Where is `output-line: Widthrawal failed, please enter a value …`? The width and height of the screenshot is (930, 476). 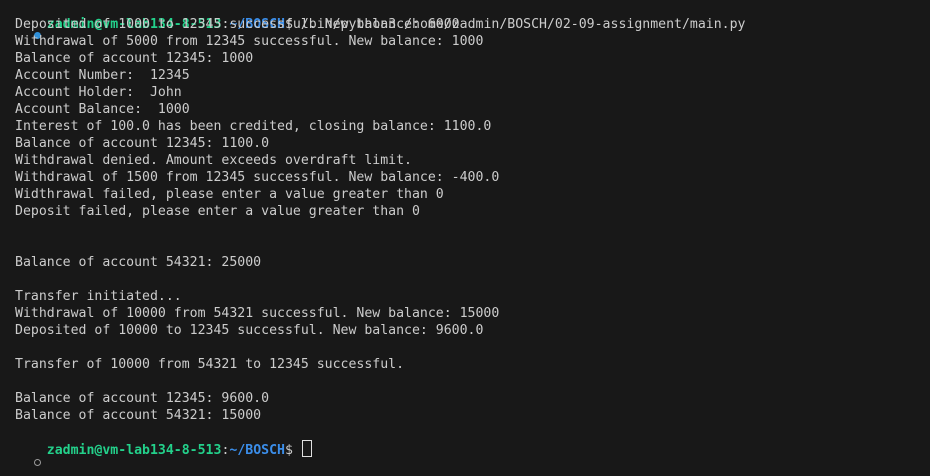 output-line: Widthrawal failed, please enter a value … is located at coordinates (229, 194).